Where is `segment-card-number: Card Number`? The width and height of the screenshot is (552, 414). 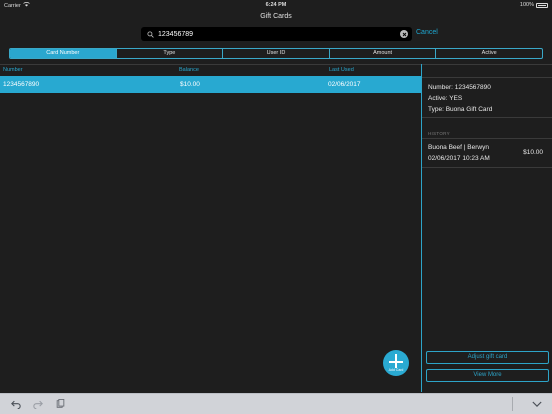
segment-card-number: Card Number is located at coordinates (63, 53).